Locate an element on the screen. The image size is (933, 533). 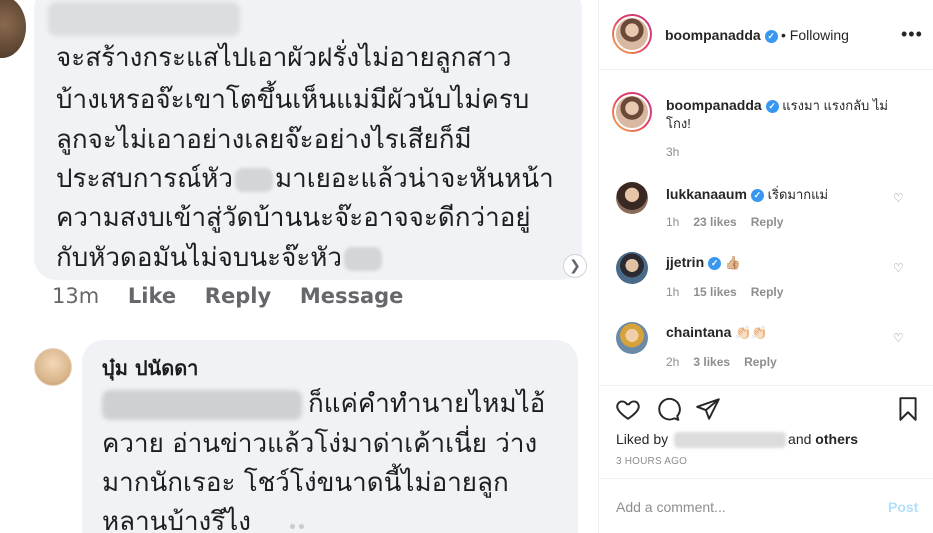
comment-text-line: กับหัวดอมันไม่จบนะจ๊ะหัว is located at coordinates (220, 258).